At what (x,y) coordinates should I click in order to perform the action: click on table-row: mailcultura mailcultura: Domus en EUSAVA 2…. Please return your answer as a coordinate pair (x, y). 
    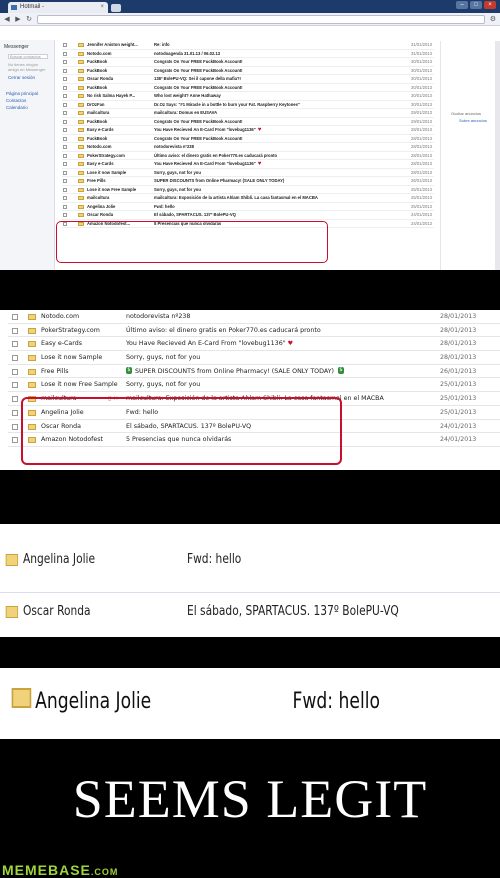
    Looking at the image, I should click on (248, 113).